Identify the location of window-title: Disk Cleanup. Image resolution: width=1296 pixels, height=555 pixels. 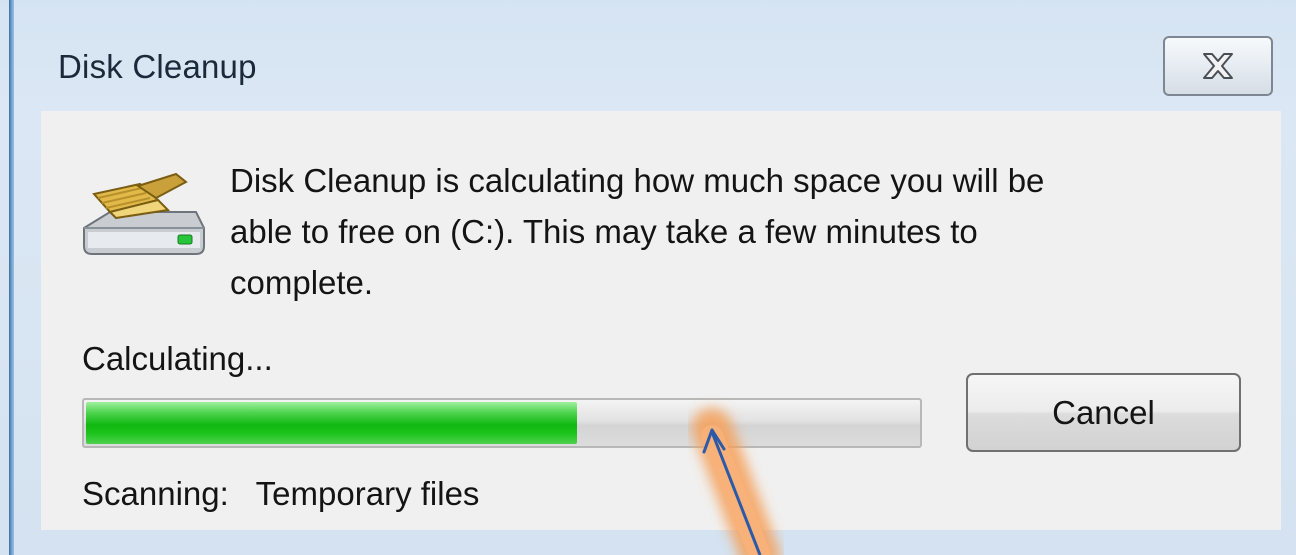
(157, 66).